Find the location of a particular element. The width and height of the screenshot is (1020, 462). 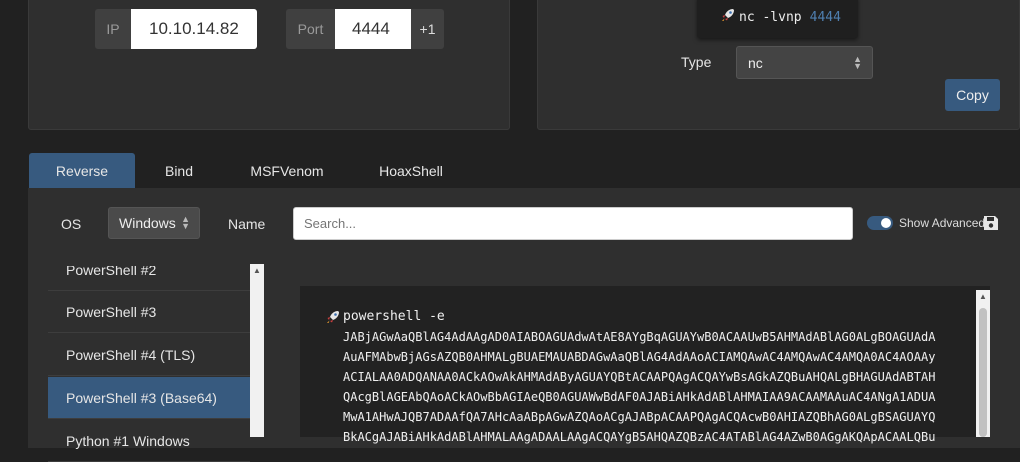

list-item-selected: PowerShell #3 (Base64) is located at coordinates (149, 398).